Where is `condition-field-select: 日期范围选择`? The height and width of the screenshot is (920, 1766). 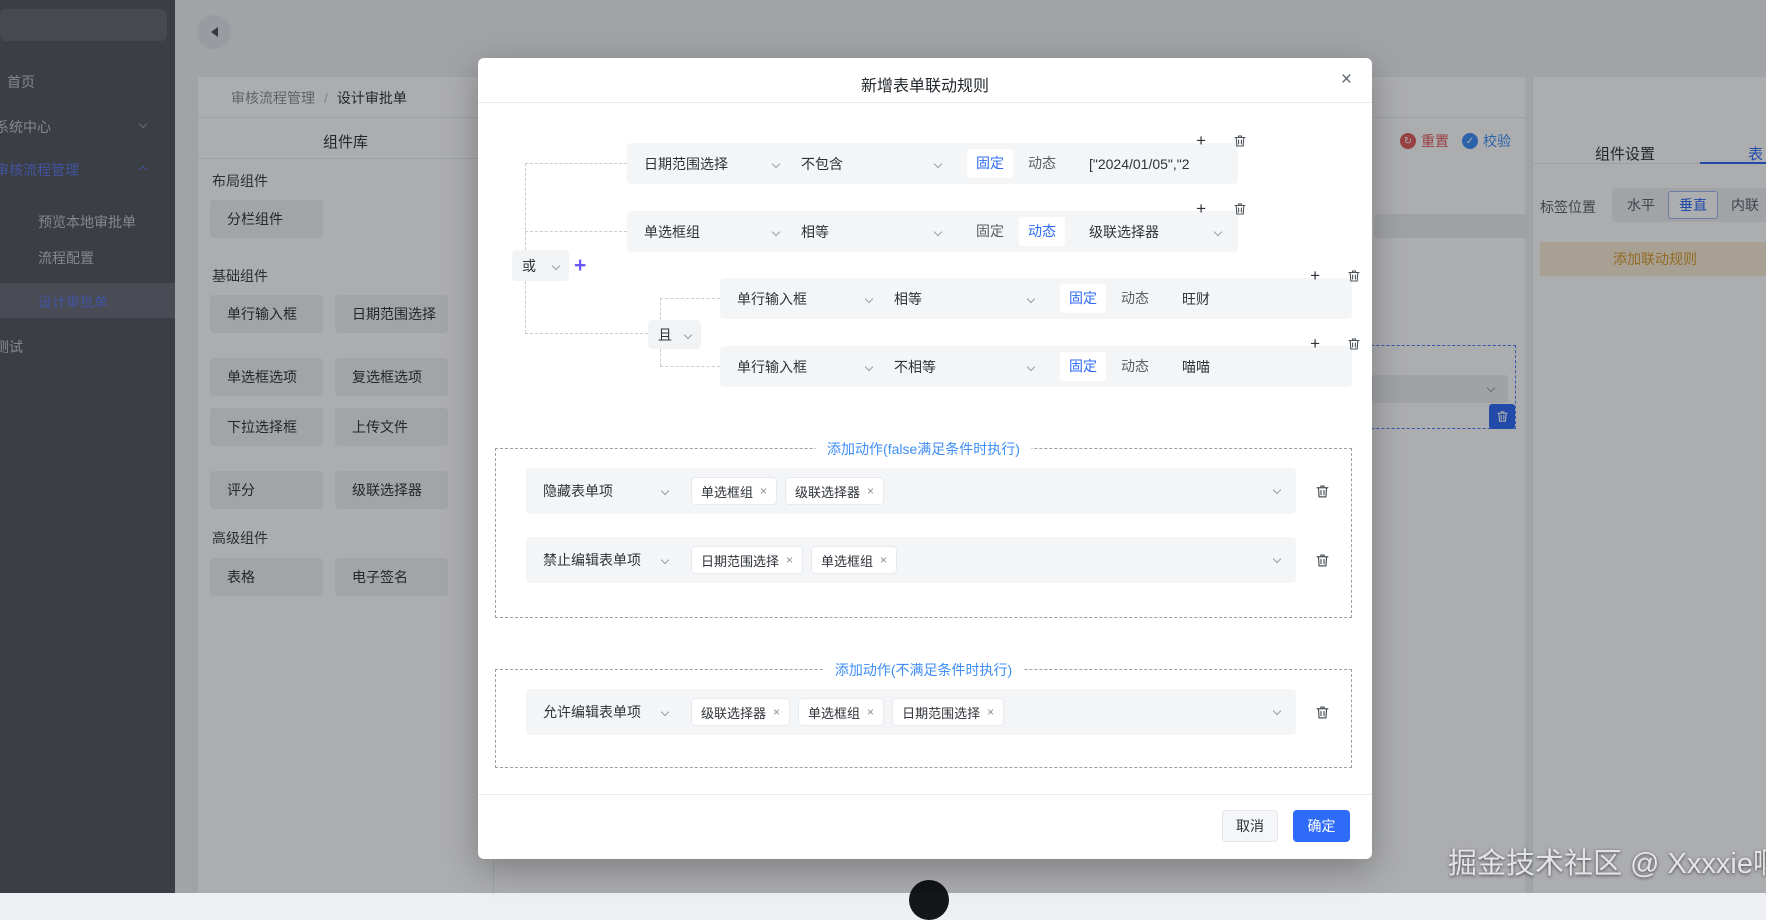 condition-field-select: 日期范围选择 is located at coordinates (712, 164).